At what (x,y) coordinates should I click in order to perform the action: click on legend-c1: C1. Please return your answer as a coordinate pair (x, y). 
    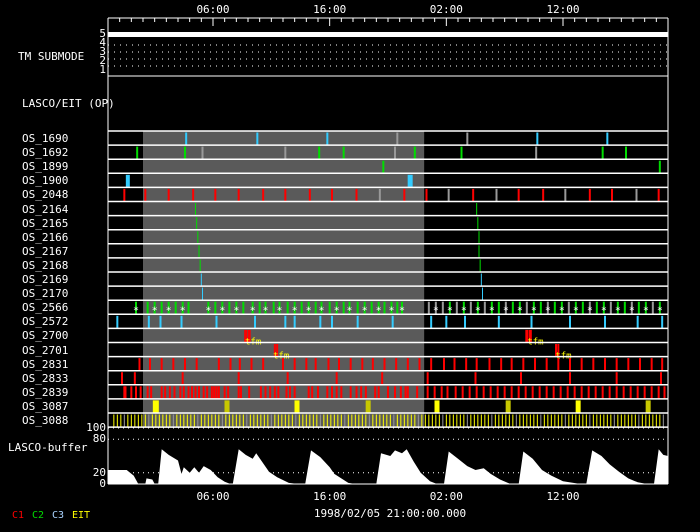
    Looking at the image, I should click on (18, 515).